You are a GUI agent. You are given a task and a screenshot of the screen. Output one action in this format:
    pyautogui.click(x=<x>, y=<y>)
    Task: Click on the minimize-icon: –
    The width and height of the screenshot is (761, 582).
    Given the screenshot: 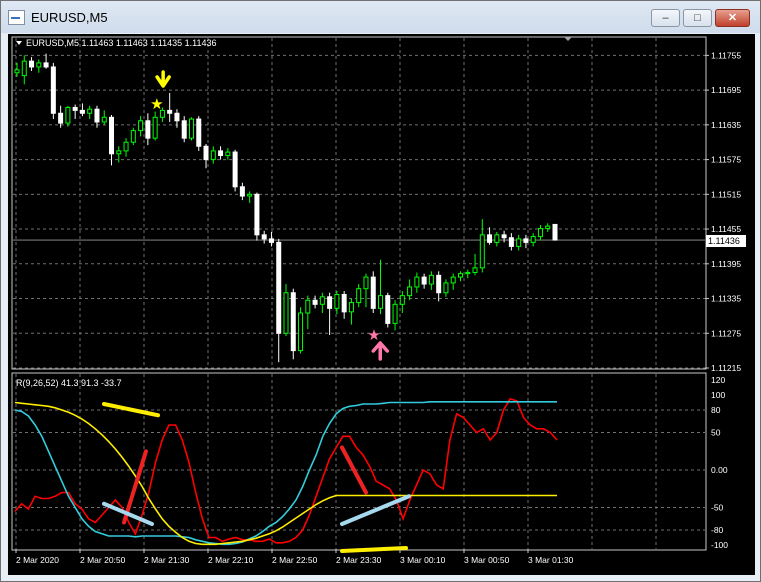 What is the action you would take?
    pyautogui.click(x=665, y=18)
    